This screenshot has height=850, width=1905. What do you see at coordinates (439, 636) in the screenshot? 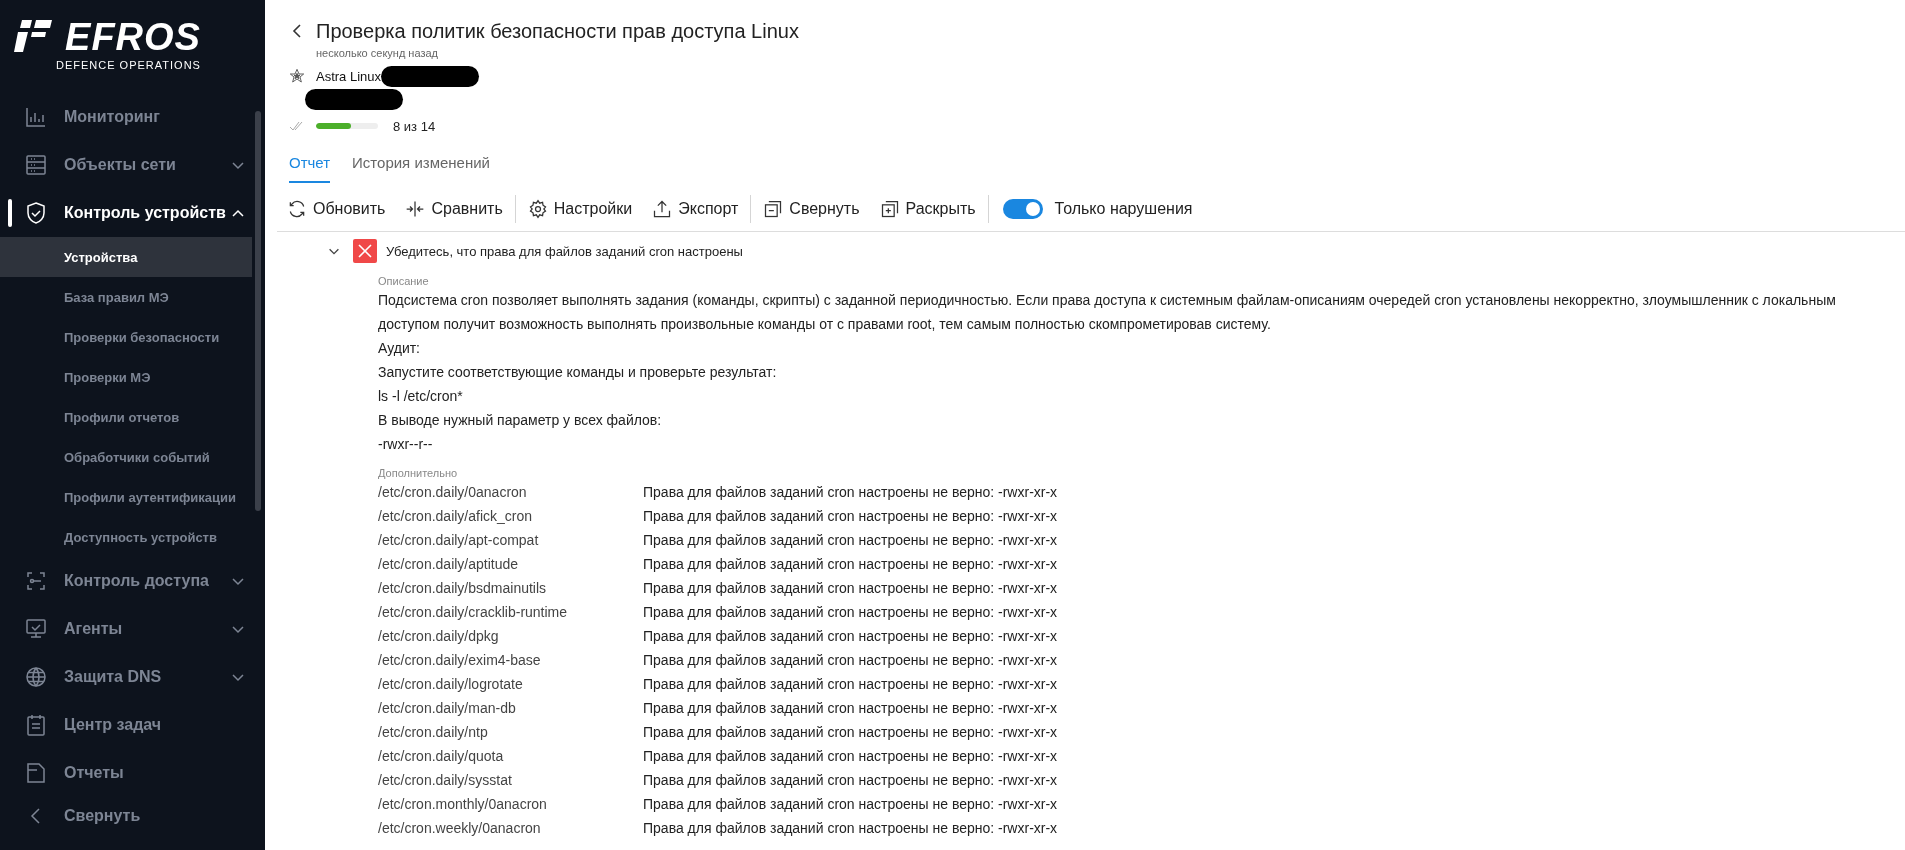
I see `file-path: /etc/cron.daily/dpkg` at bounding box center [439, 636].